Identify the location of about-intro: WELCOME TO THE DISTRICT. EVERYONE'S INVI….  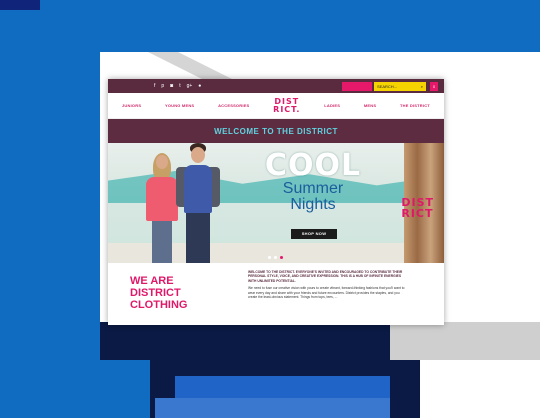
(325, 276).